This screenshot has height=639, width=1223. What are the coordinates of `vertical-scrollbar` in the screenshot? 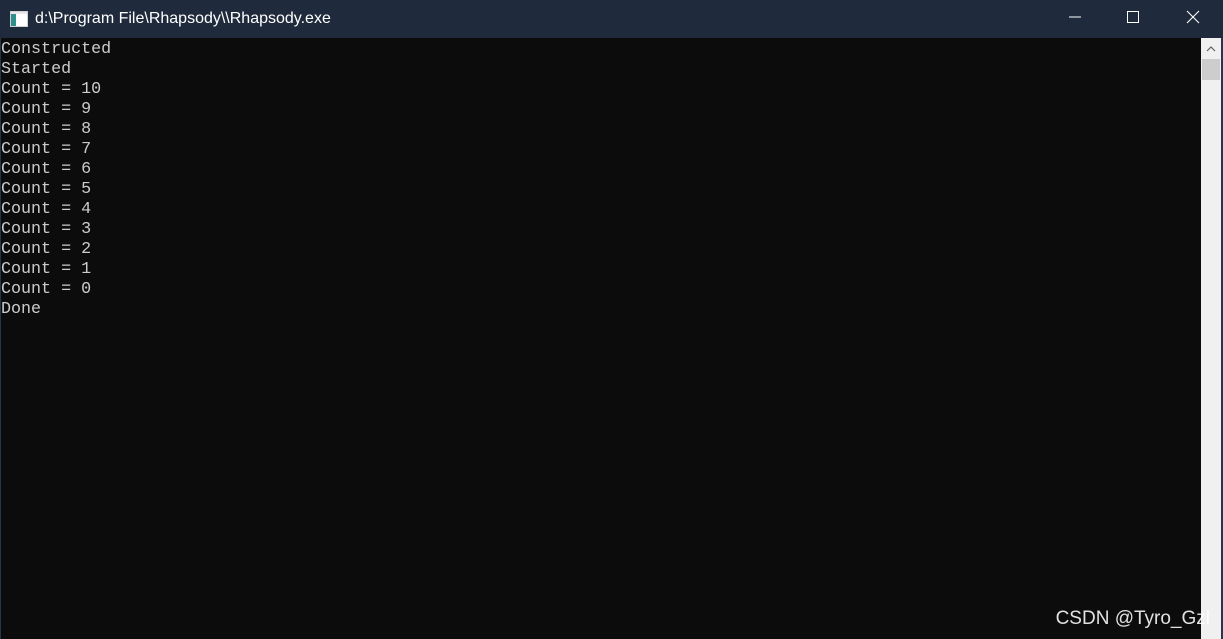 It's located at (1211, 338).